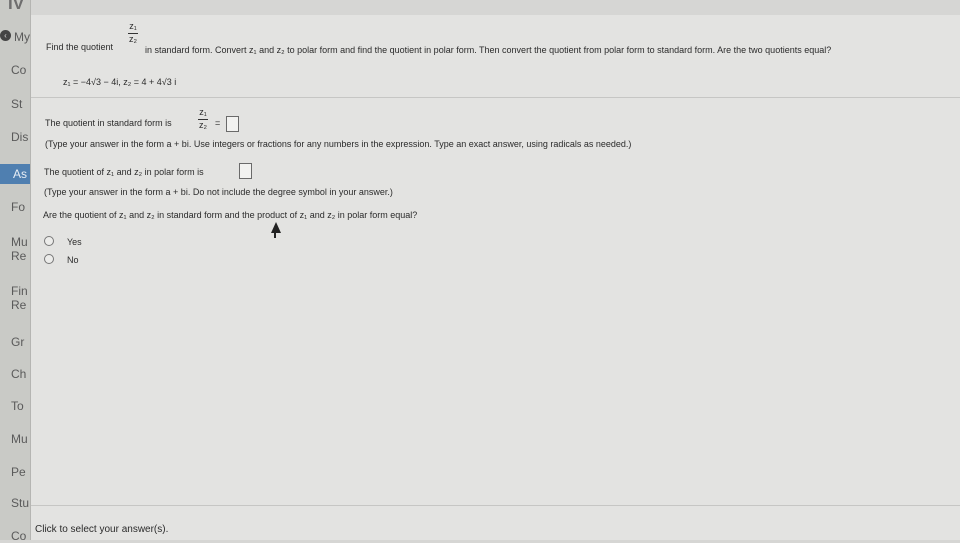 This screenshot has height=543, width=960. I want to click on sidebar-top-mark: IV, so click(16, 6).